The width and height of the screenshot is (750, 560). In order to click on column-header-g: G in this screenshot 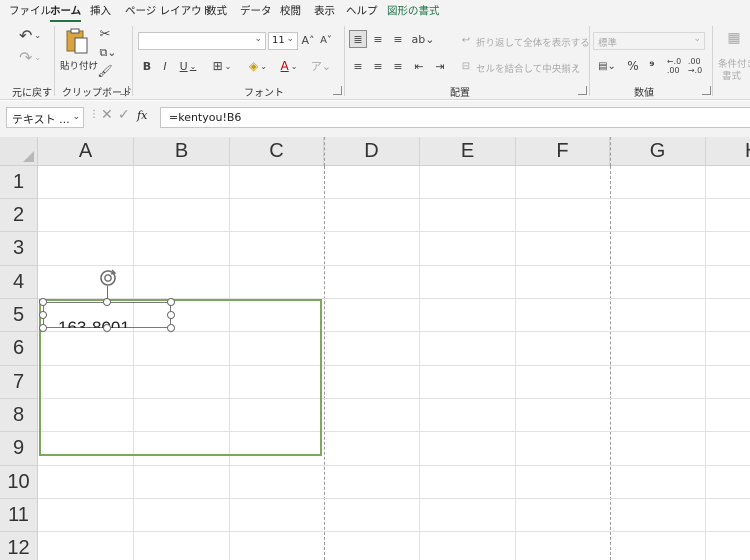, I will do `click(658, 151)`.